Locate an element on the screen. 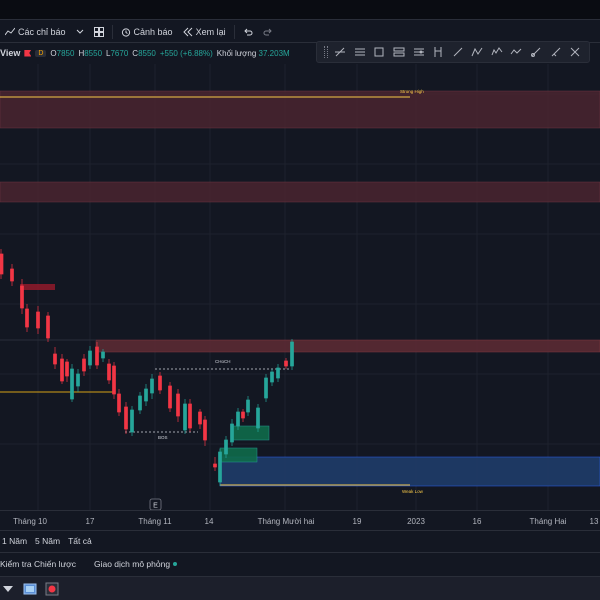 Image resolution: width=600 pixels, height=600 pixels. layouts-button is located at coordinates (99, 31).